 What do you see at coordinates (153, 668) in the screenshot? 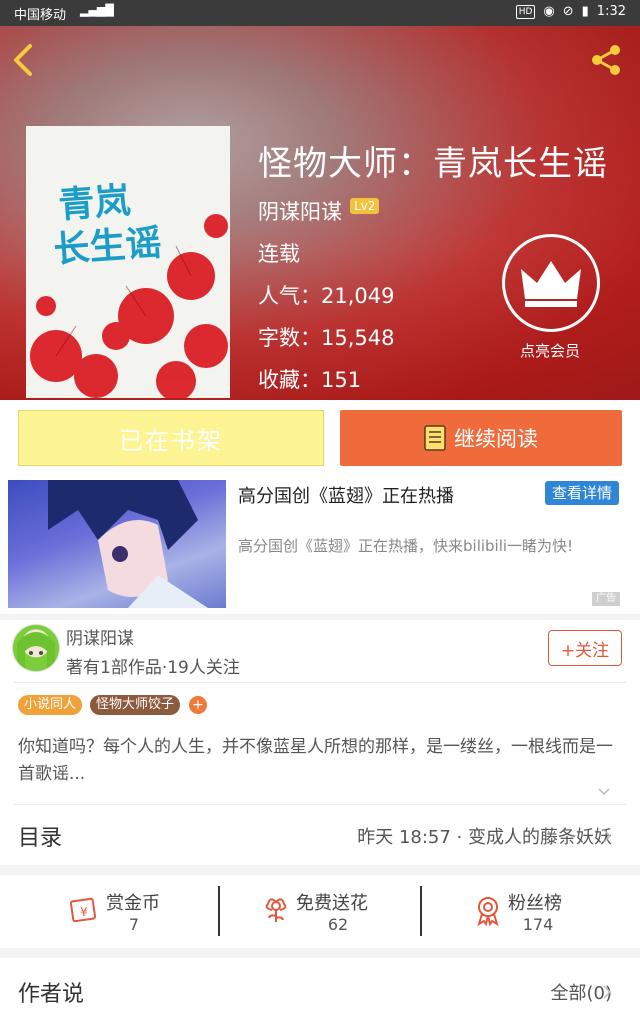
I see `author-summary: 著有1部作品·19人关注` at bounding box center [153, 668].